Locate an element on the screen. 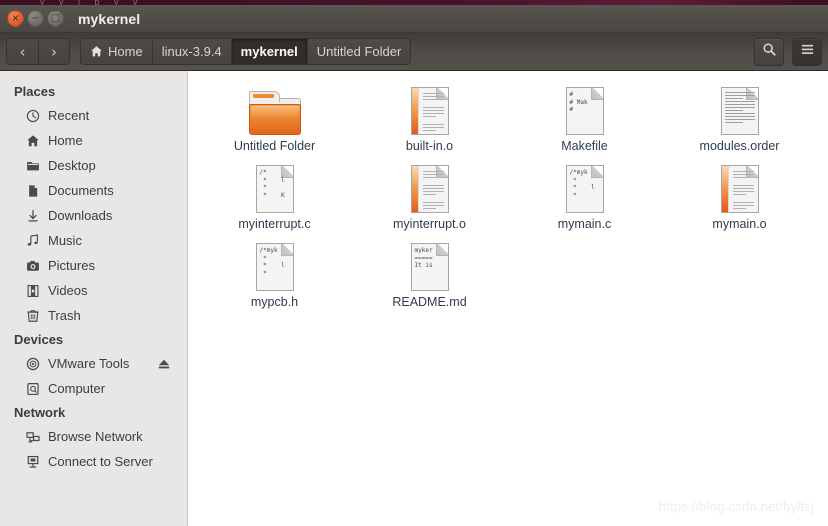 This screenshot has height=526, width=828. sidebar-item-home: Home is located at coordinates (93, 140).